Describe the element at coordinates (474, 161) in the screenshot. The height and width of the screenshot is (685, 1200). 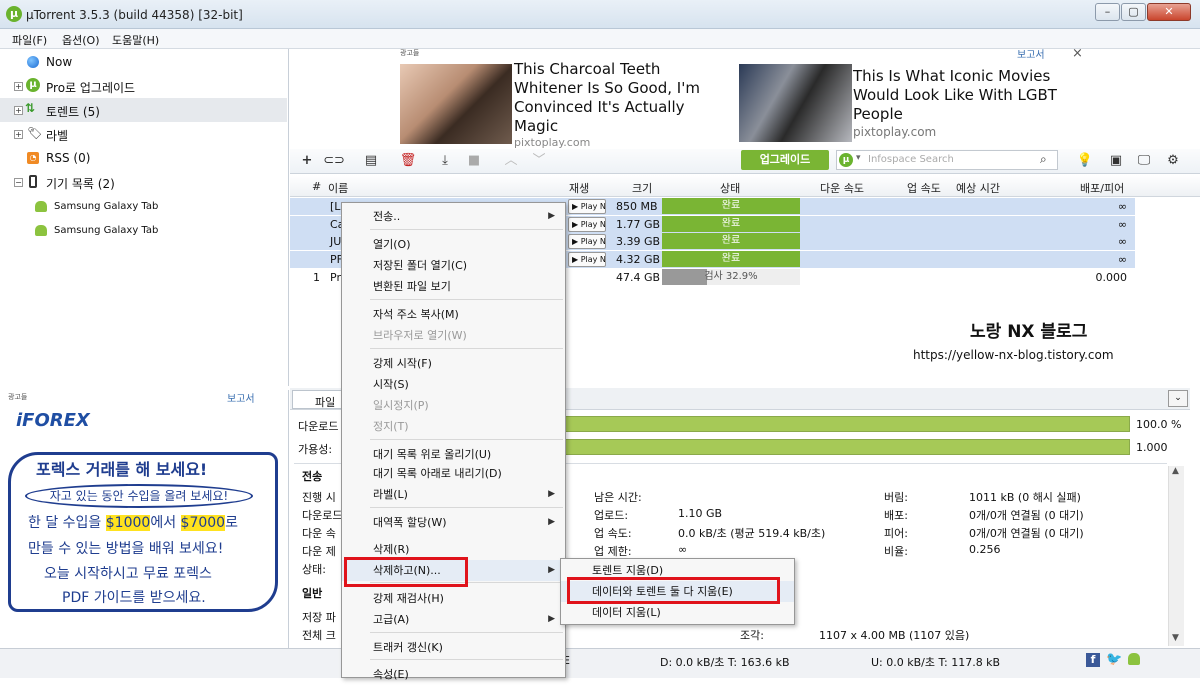
I see `stop-icon: ■` at that location.